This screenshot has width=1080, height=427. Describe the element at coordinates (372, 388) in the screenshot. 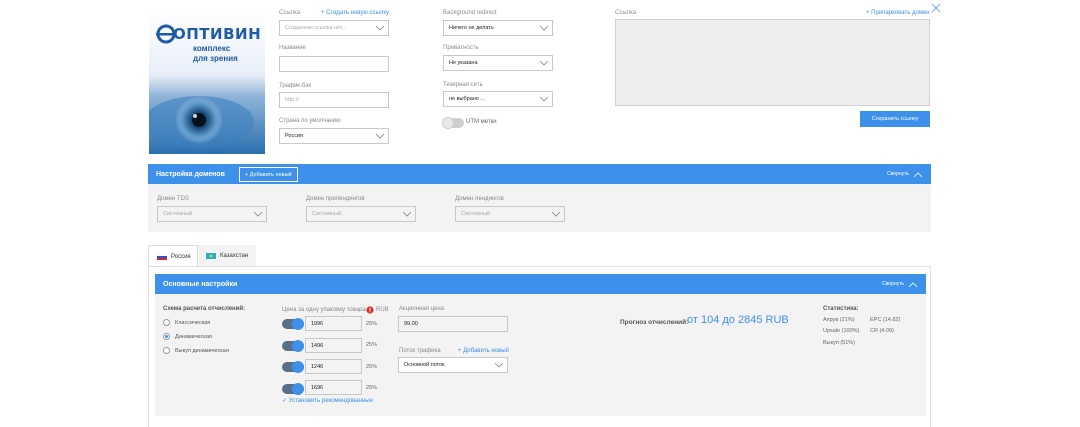

I see `price-pct-4: 25%` at that location.